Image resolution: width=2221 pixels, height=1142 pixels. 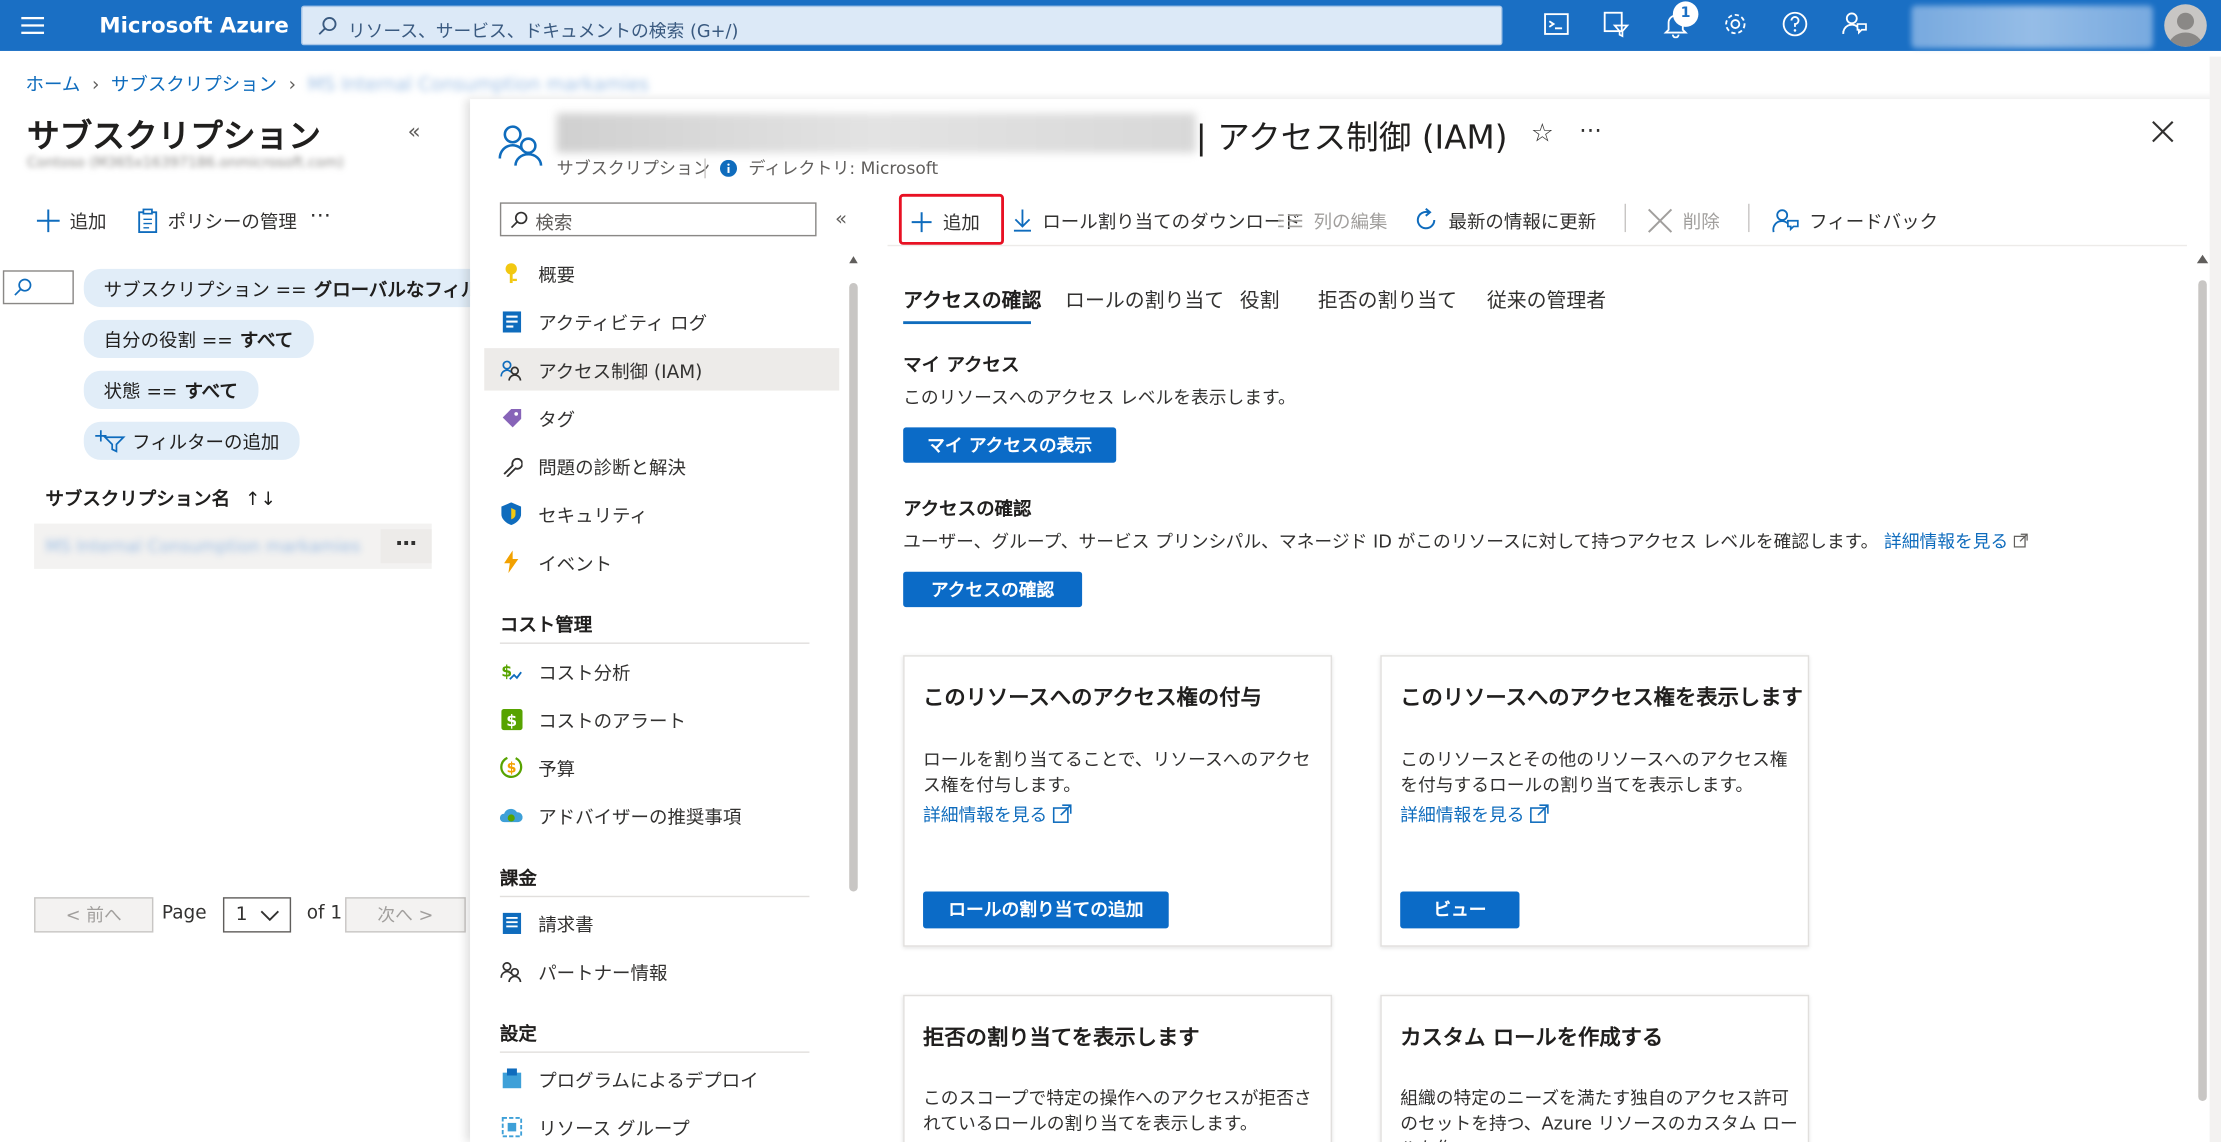 I want to click on global-search-input: リソース、サービス、ドキュメントの検索 (G+/), so click(x=902, y=25).